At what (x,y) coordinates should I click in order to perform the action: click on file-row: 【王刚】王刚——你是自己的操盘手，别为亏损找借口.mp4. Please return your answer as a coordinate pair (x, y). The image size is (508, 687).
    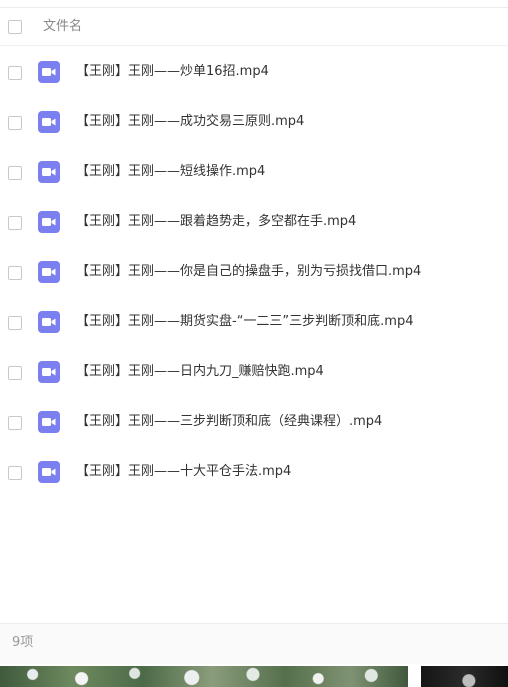
    Looking at the image, I should click on (254, 273).